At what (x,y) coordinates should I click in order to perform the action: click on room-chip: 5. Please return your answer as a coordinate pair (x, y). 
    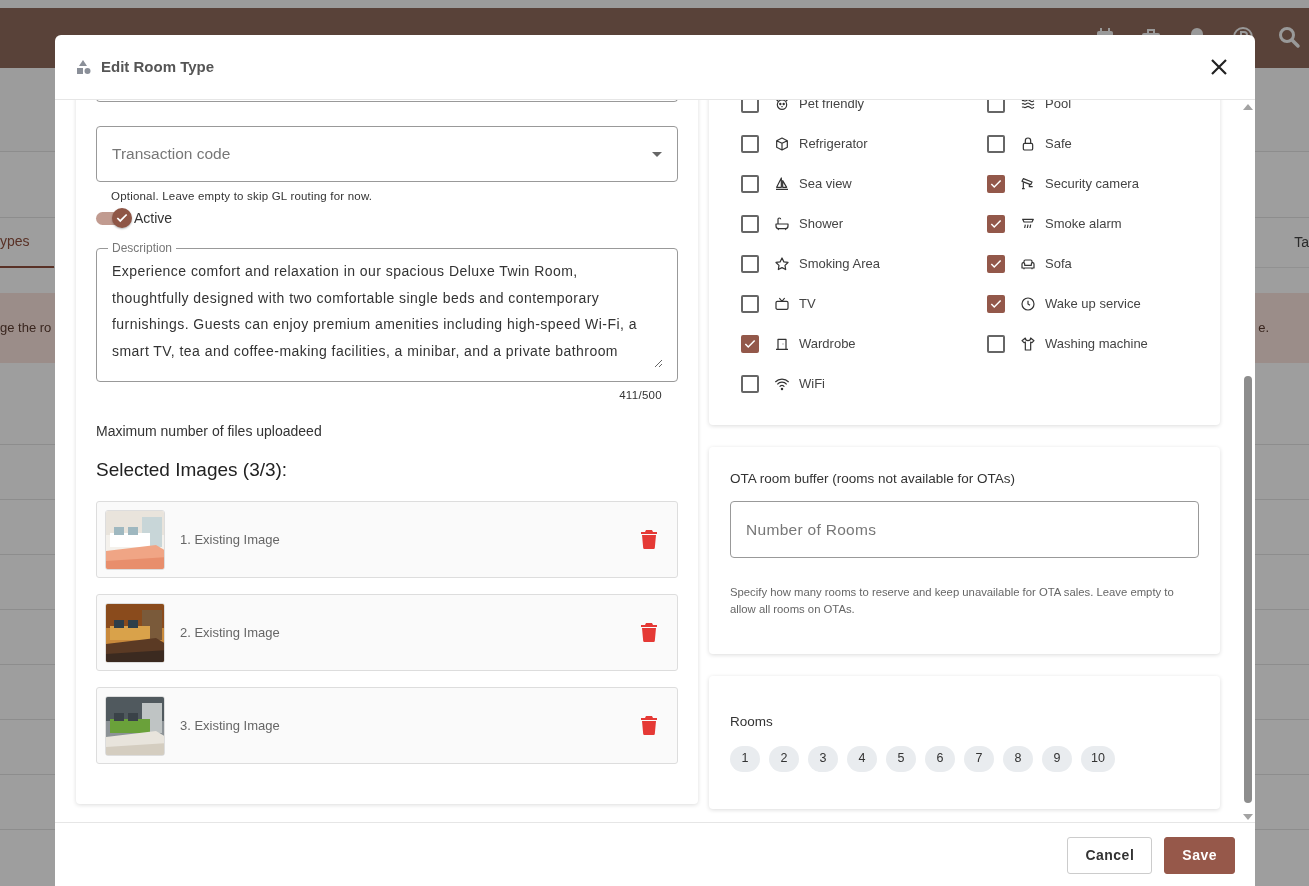
    Looking at the image, I should click on (901, 758).